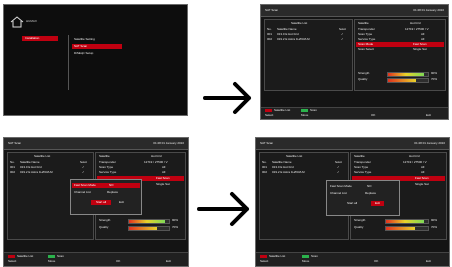 The height and width of the screenshot is (267, 452). What do you see at coordinates (267, 143) in the screenshot?
I see `header-title: SAT Scan` at bounding box center [267, 143].